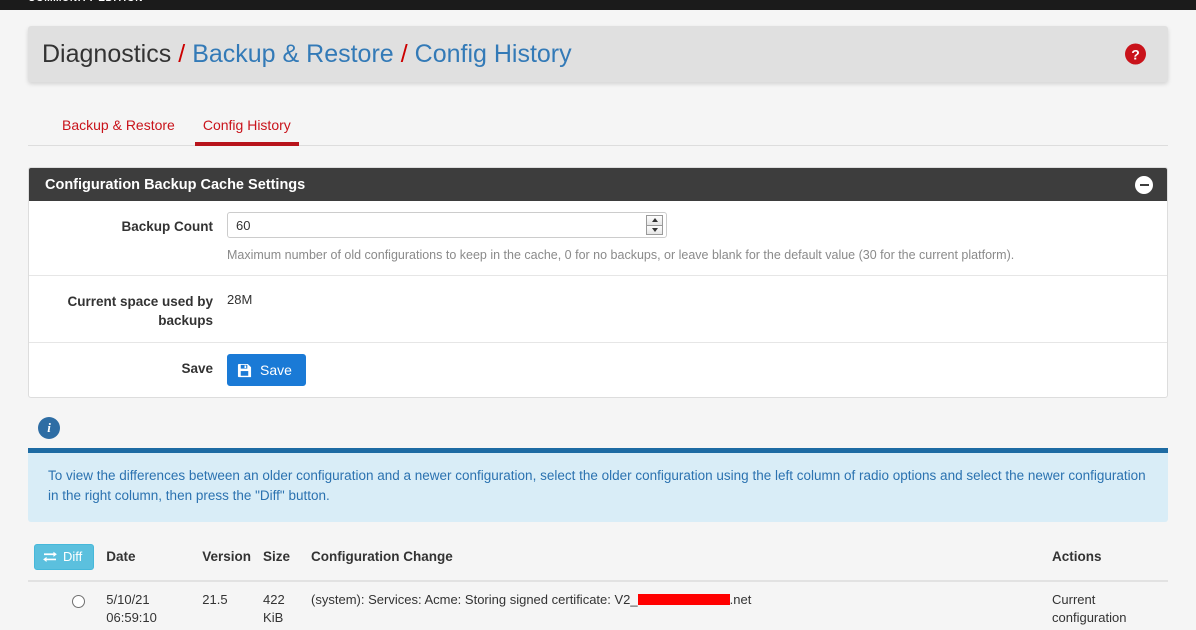 The height and width of the screenshot is (630, 1196). What do you see at coordinates (1144, 184) in the screenshot?
I see `minus-circle-icon` at bounding box center [1144, 184].